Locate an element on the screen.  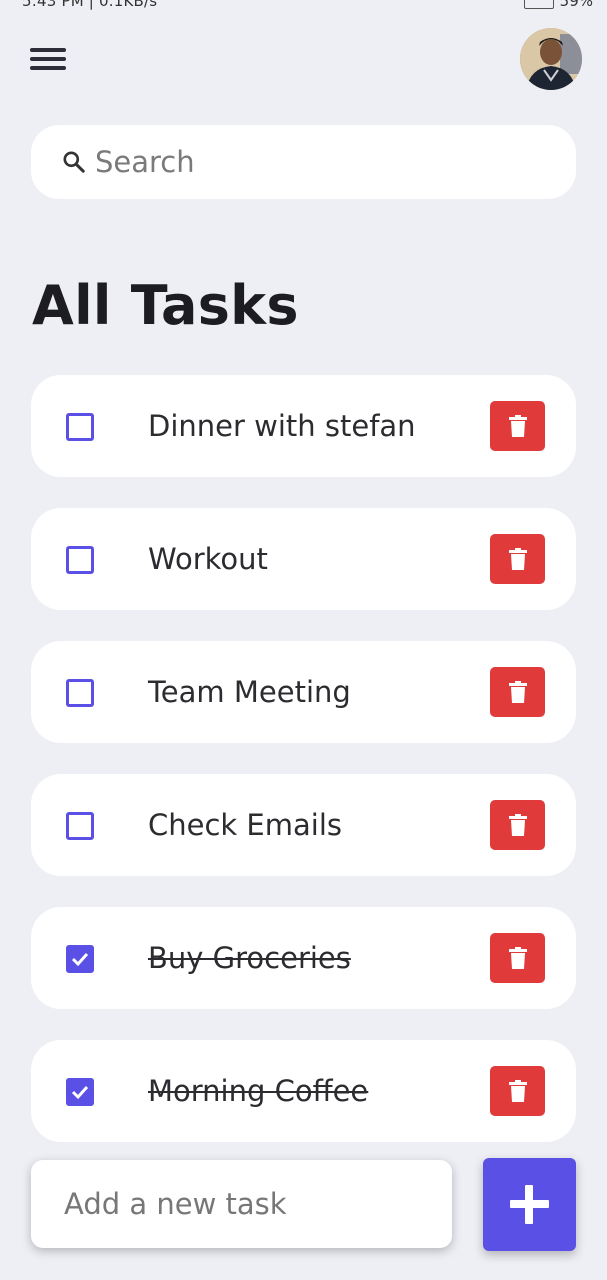
hamburger-menu-icon is located at coordinates (48, 59).